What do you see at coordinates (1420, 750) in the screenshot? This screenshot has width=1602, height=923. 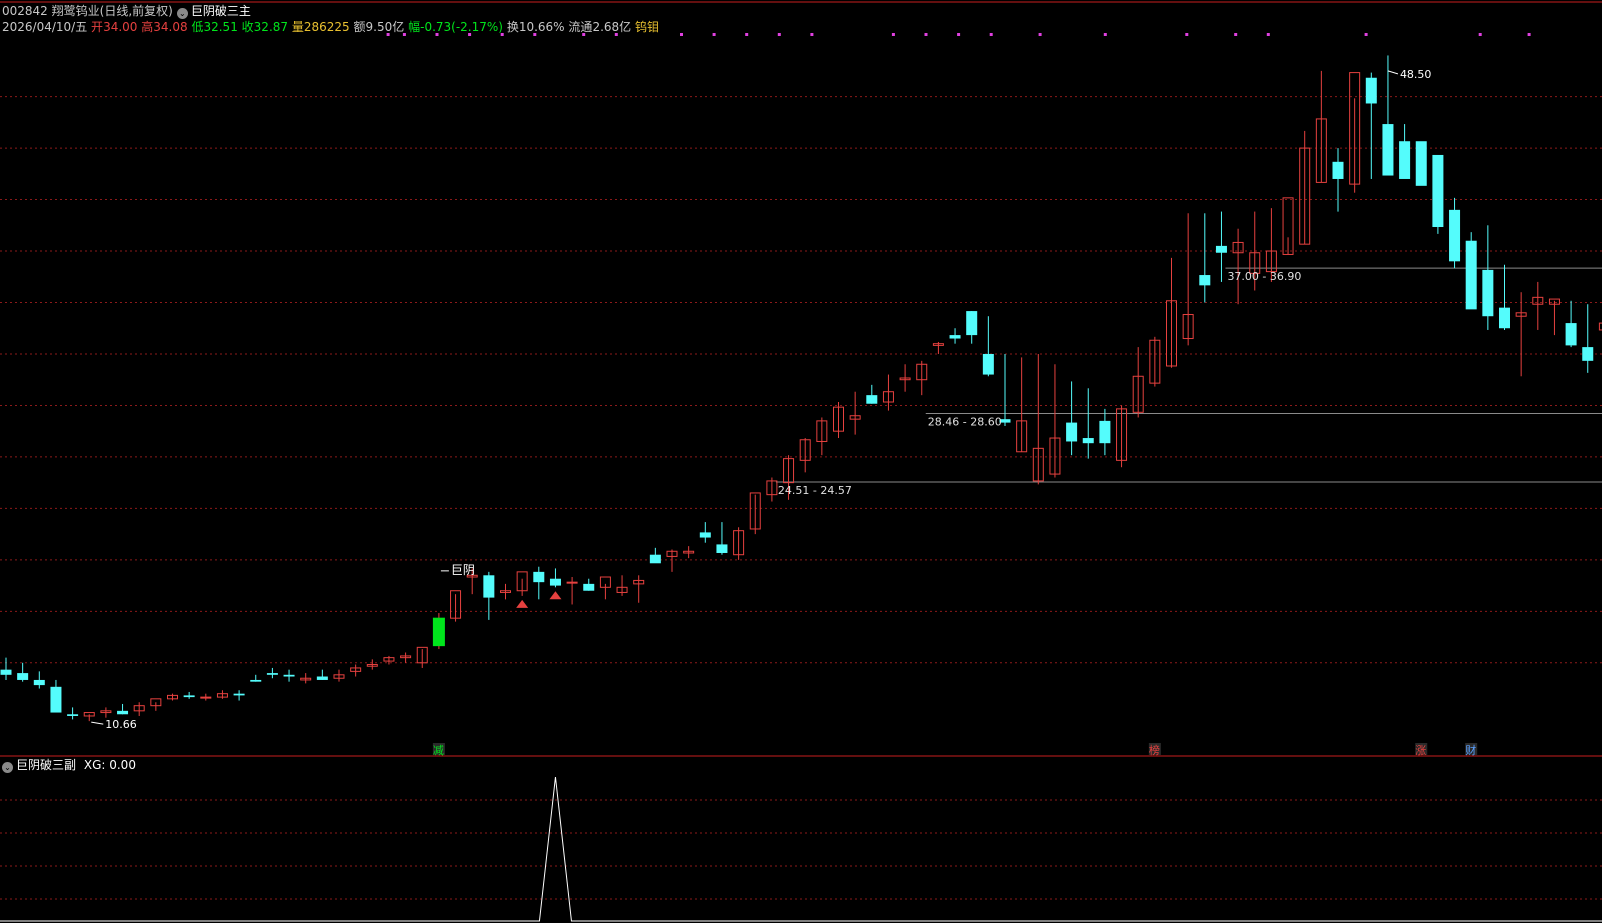 I see `event-tag: 涨` at bounding box center [1420, 750].